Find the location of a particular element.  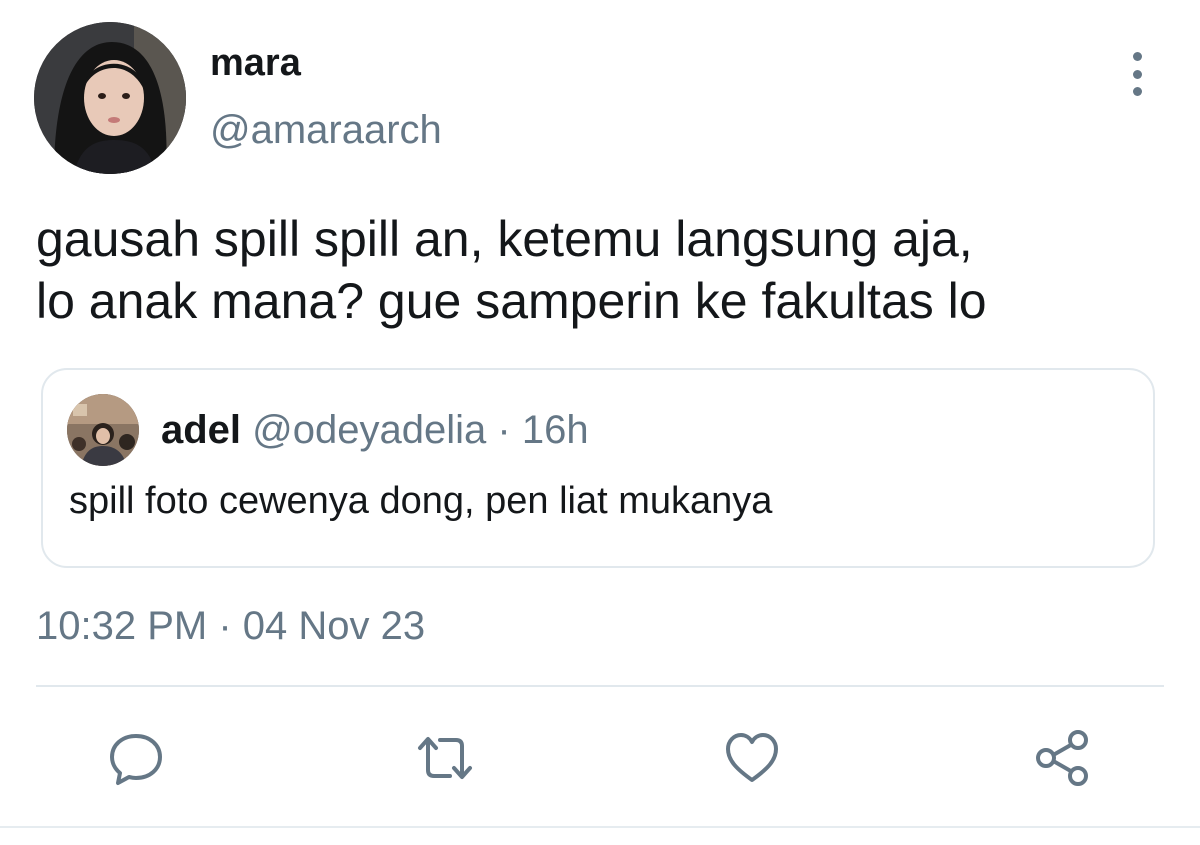

reply-button is located at coordinates (136, 758).